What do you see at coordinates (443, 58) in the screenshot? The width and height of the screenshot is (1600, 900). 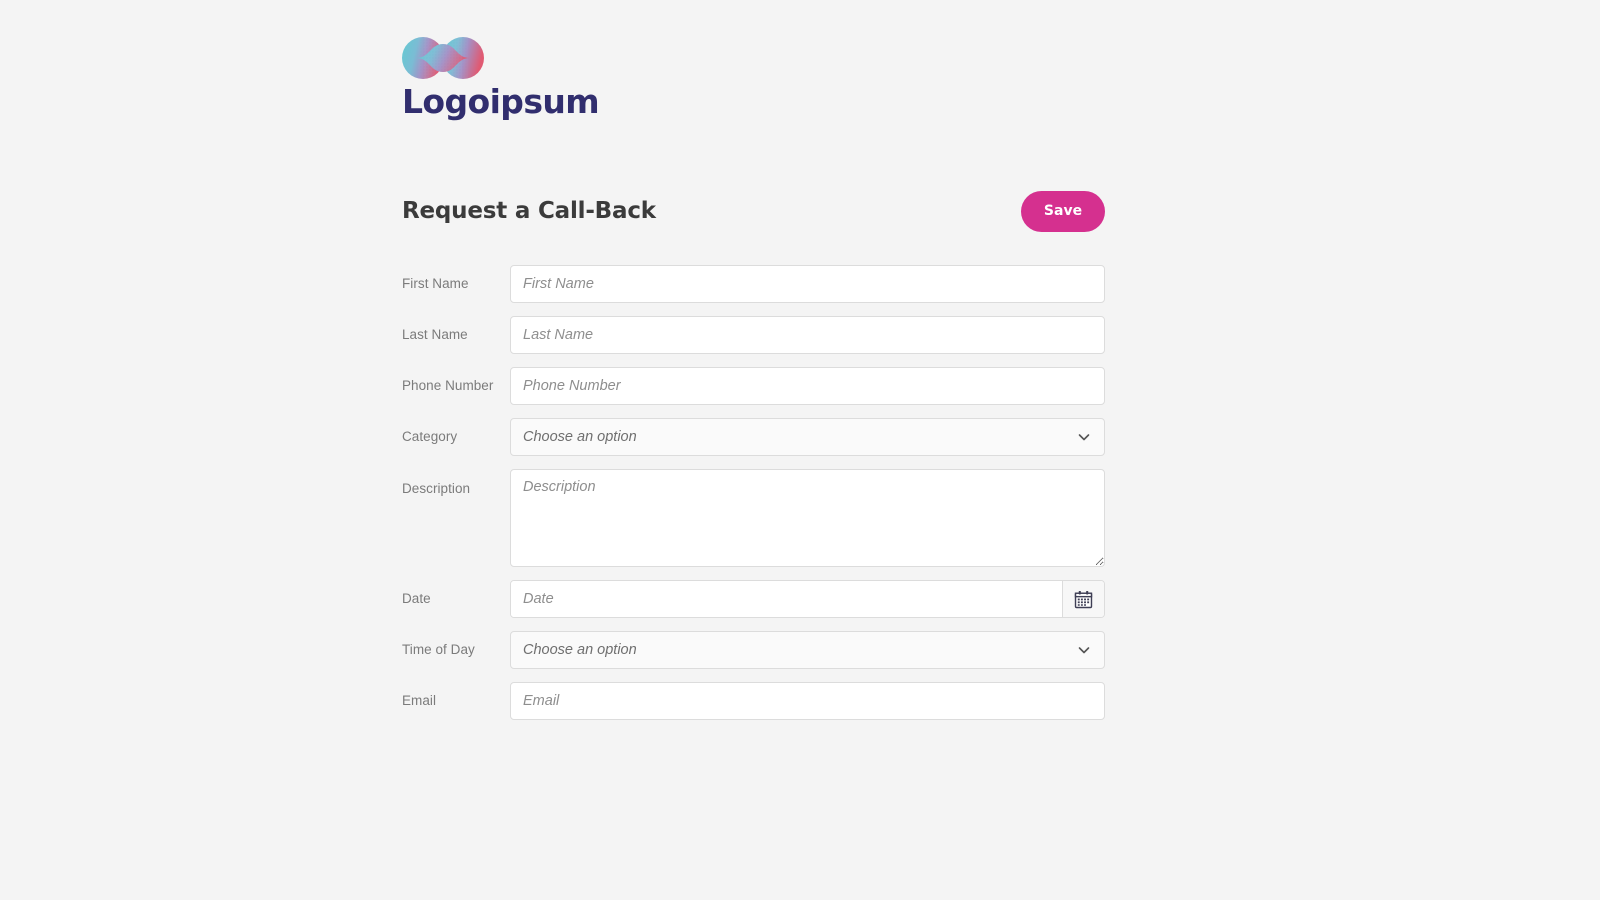 I see `logo-dual-circle-gradient-icon` at bounding box center [443, 58].